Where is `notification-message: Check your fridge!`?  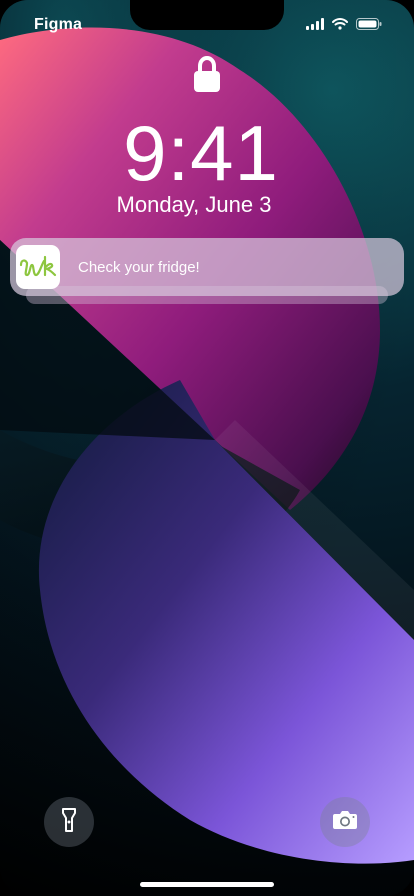 notification-message: Check your fridge! is located at coordinates (139, 267).